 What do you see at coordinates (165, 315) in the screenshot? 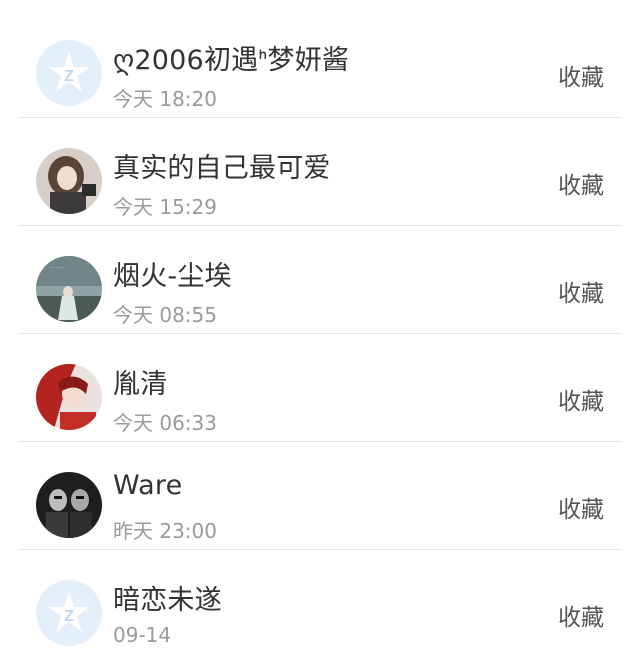
I see `contact-time: 今天 08:55` at bounding box center [165, 315].